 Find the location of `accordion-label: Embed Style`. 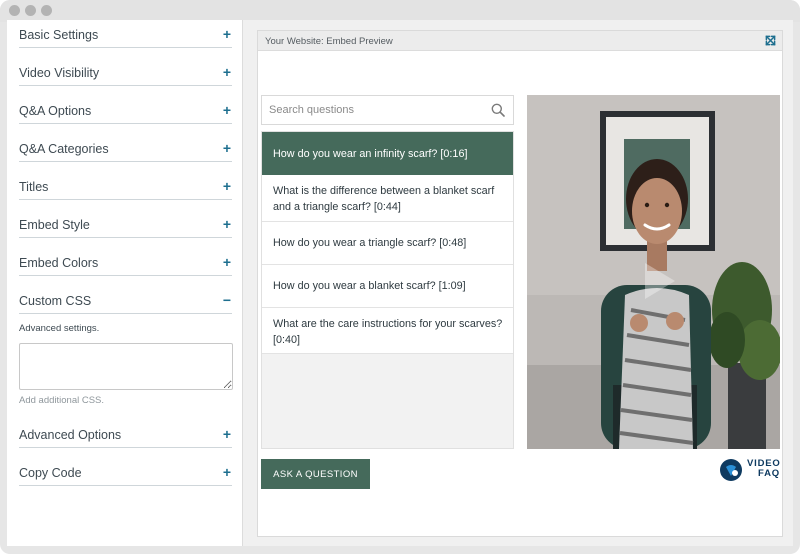

accordion-label: Embed Style is located at coordinates (54, 225).